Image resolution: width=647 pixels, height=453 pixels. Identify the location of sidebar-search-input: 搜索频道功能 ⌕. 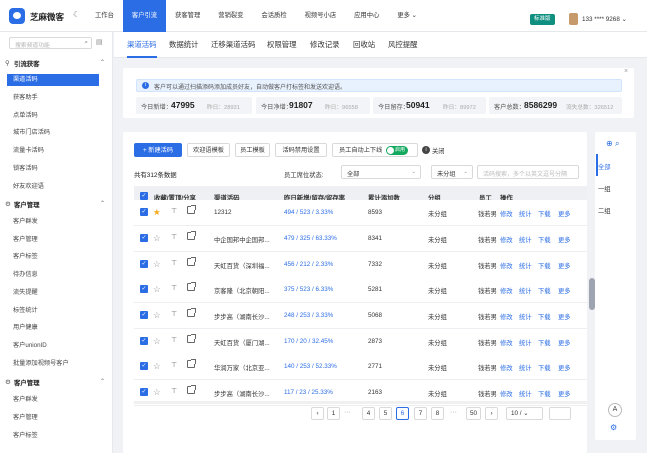
(50, 43).